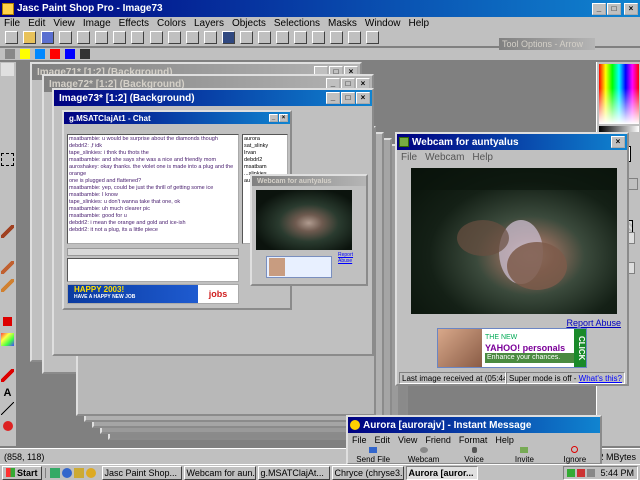 Image resolution: width=640 pixels, height=480 pixels. I want to click on toggle-toolbar-icon, so click(264, 37).